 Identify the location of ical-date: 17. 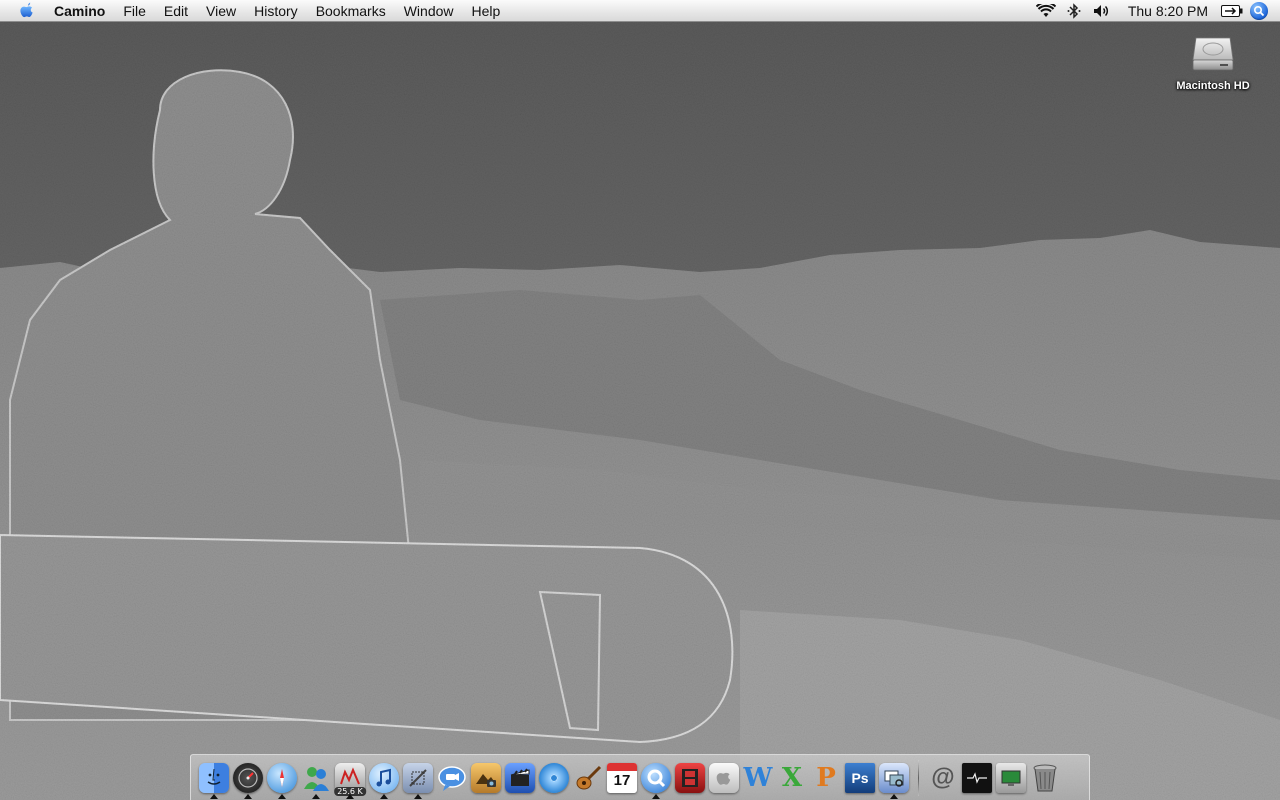
(622, 780).